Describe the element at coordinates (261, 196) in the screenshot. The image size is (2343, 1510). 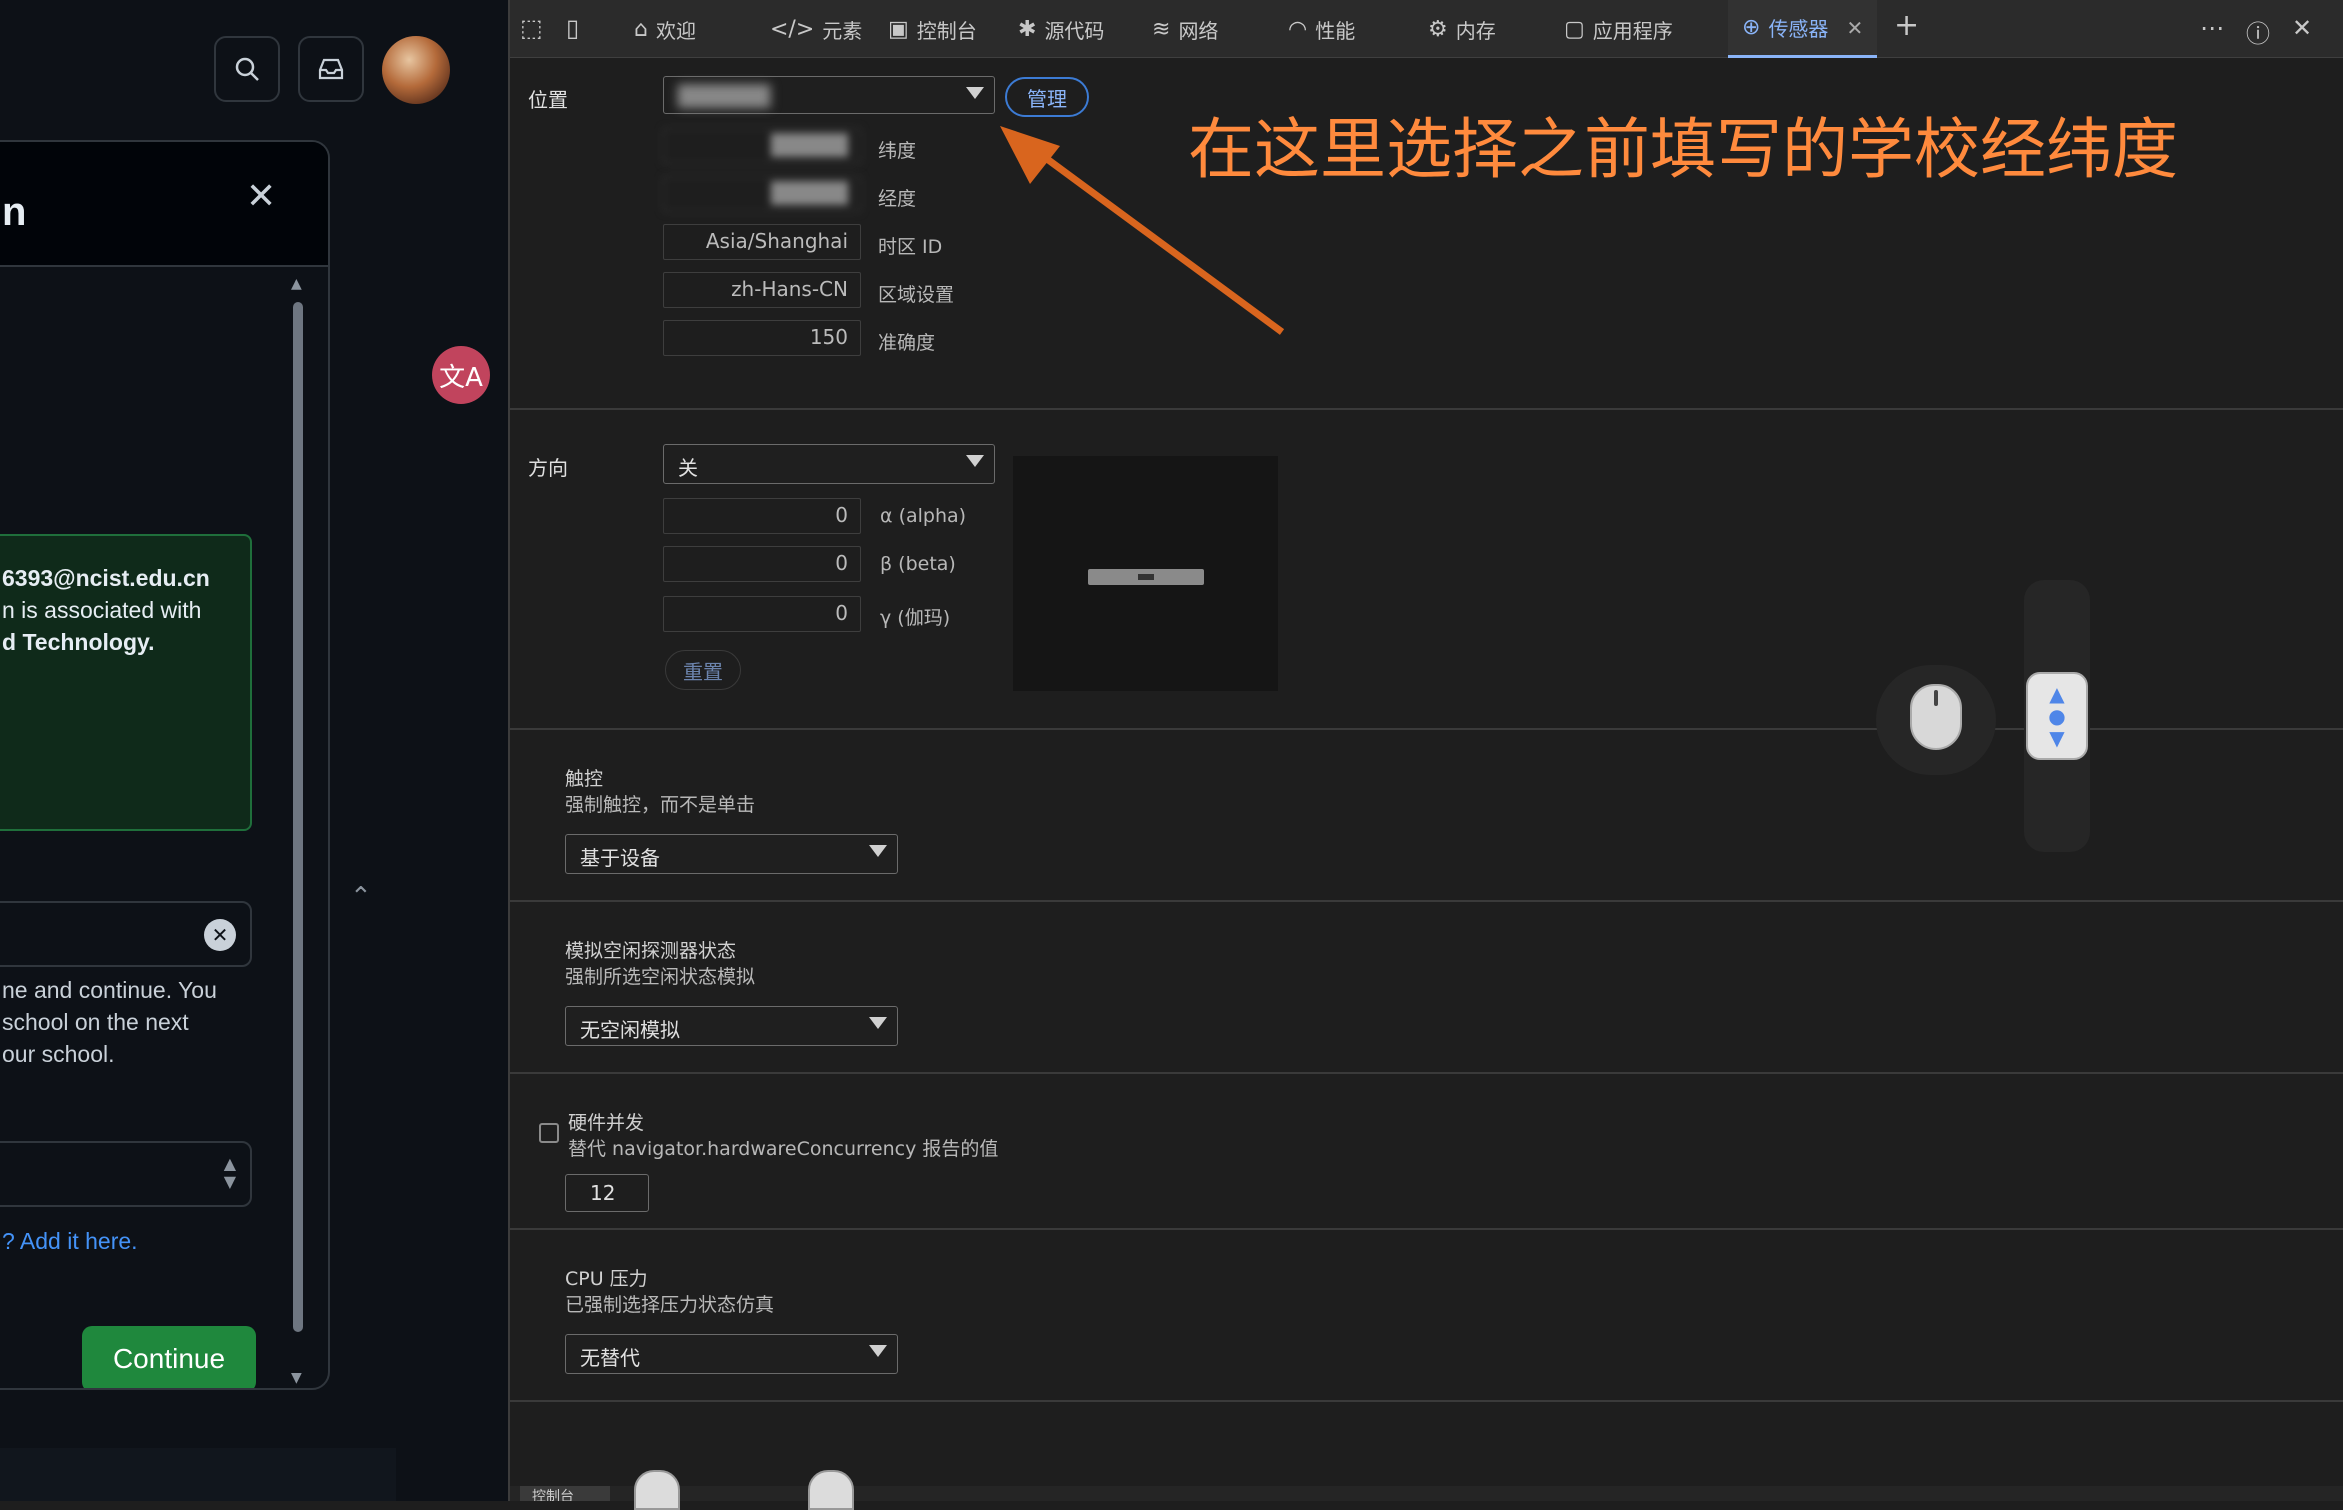
I see `close-icon: ✕` at that location.